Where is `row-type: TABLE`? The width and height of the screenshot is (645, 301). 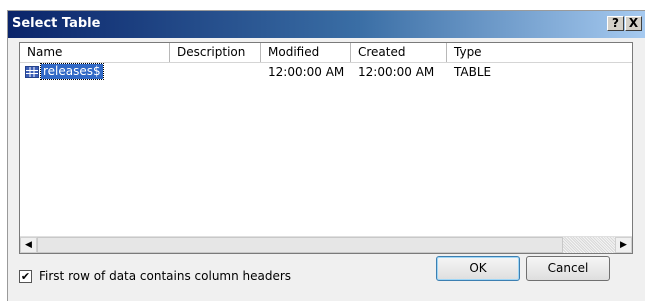
row-type: TABLE is located at coordinates (473, 72).